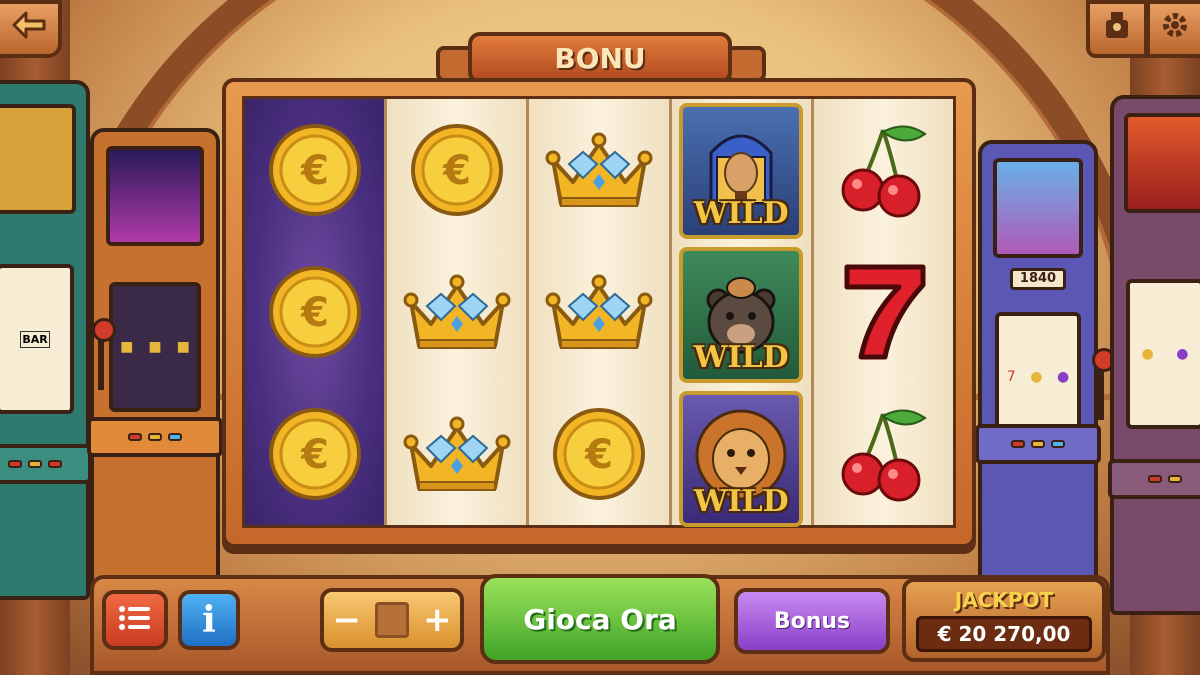  Describe the element at coordinates (1104, 384) in the screenshot. I see `right-lever` at that location.